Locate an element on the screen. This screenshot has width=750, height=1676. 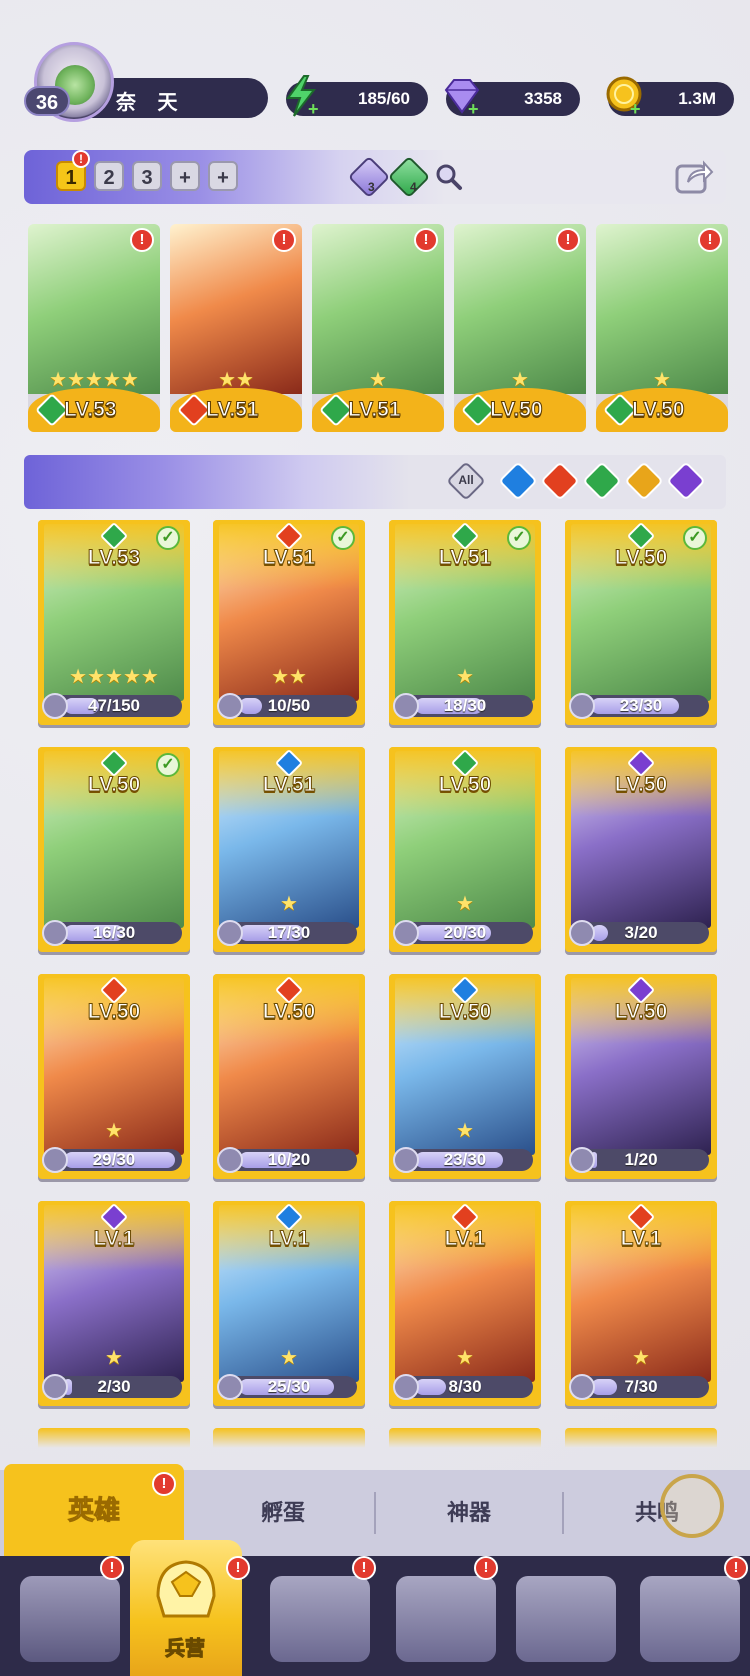
heroes-alert-icon: ! is located at coordinates (164, 1484).